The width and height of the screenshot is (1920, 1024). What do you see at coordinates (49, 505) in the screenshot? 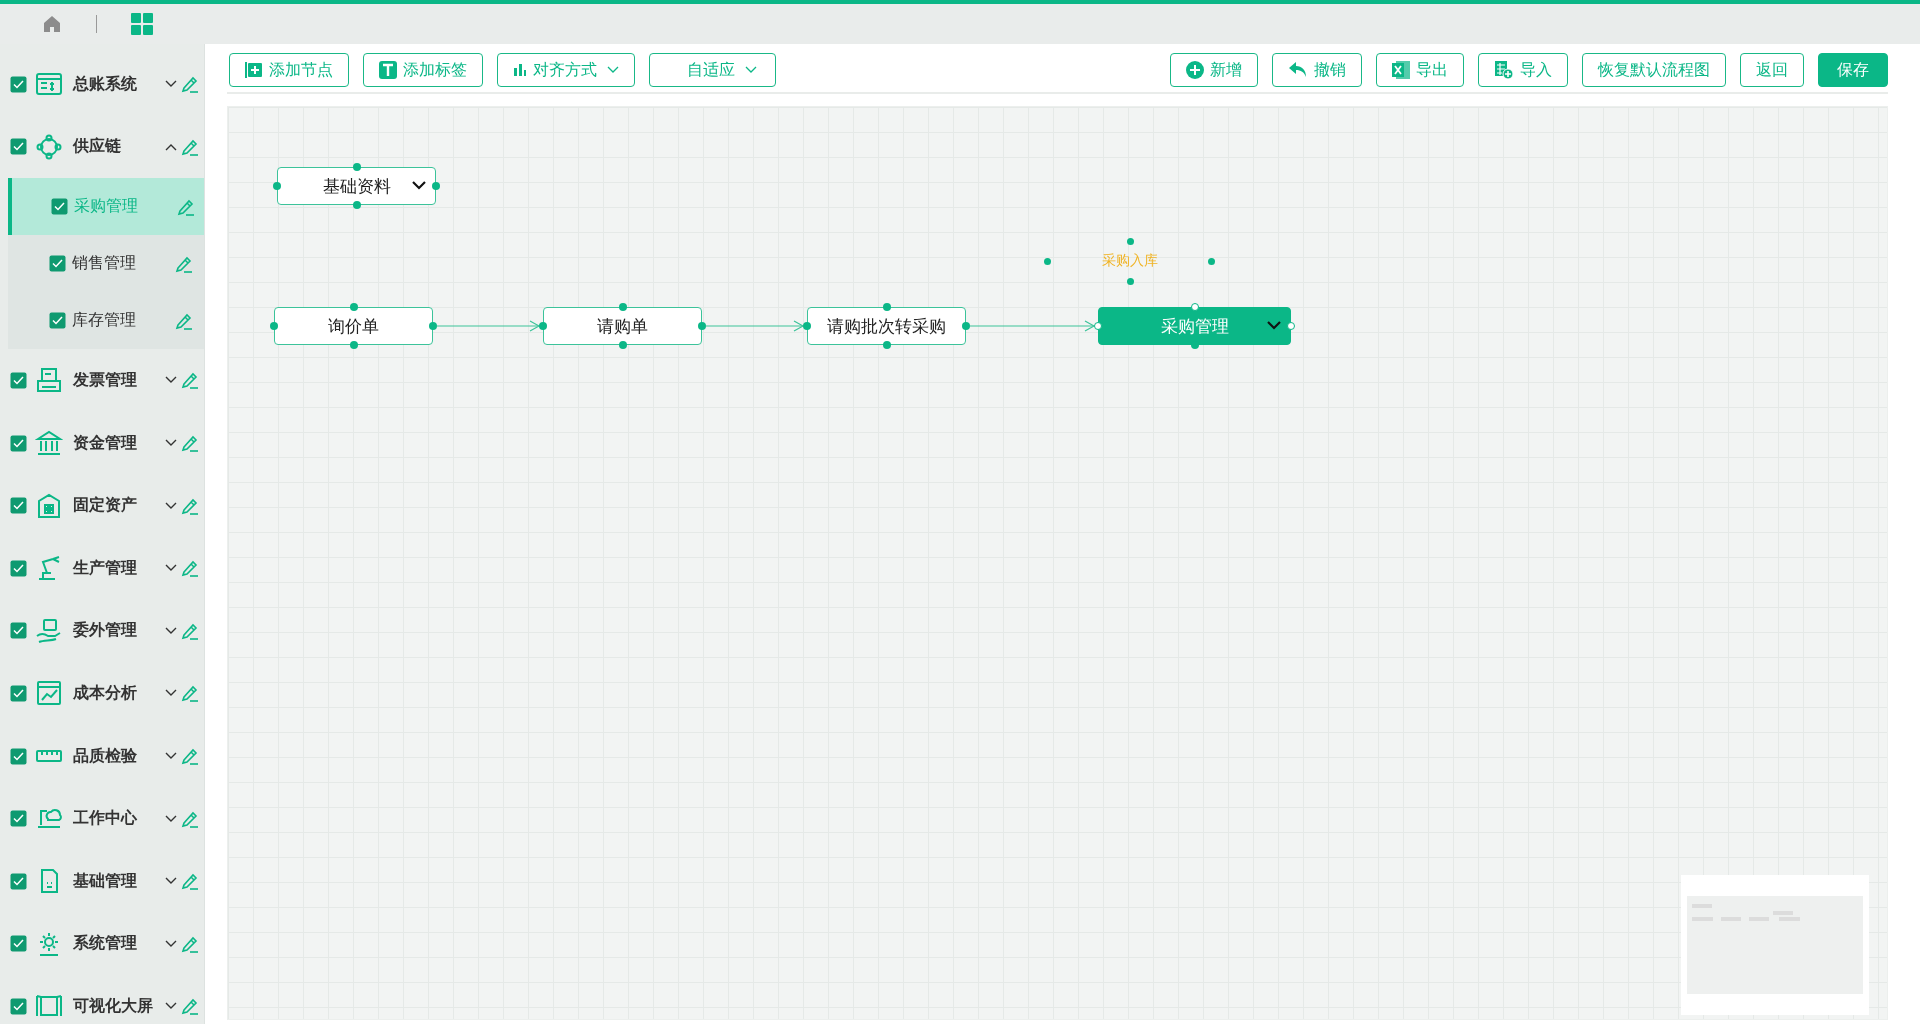
I see `building-icon` at bounding box center [49, 505].